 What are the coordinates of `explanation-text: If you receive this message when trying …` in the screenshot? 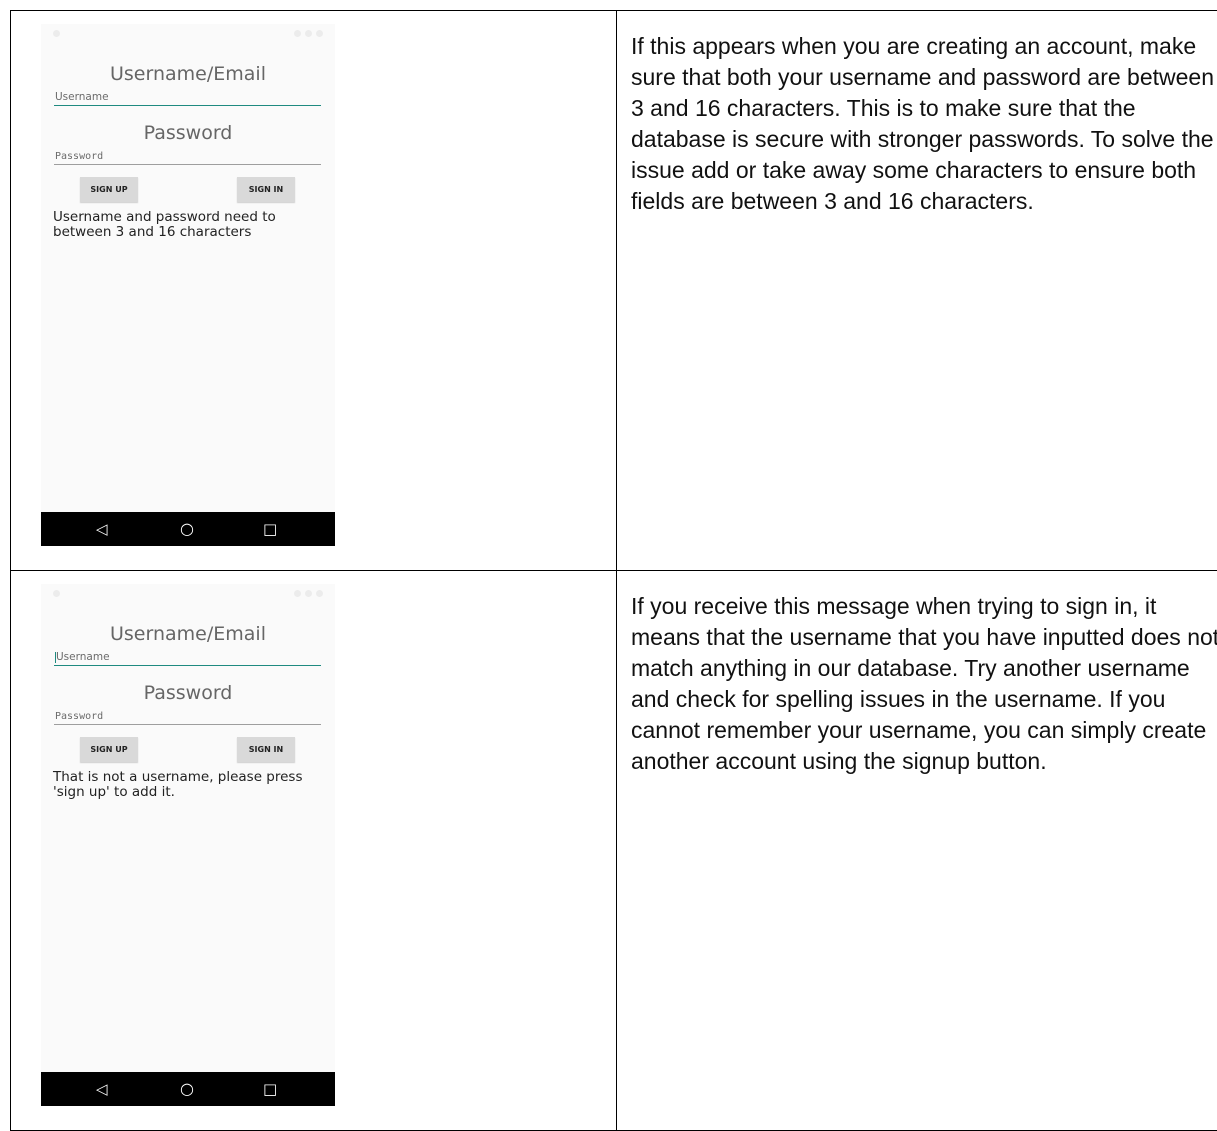 It's located at (924, 684).